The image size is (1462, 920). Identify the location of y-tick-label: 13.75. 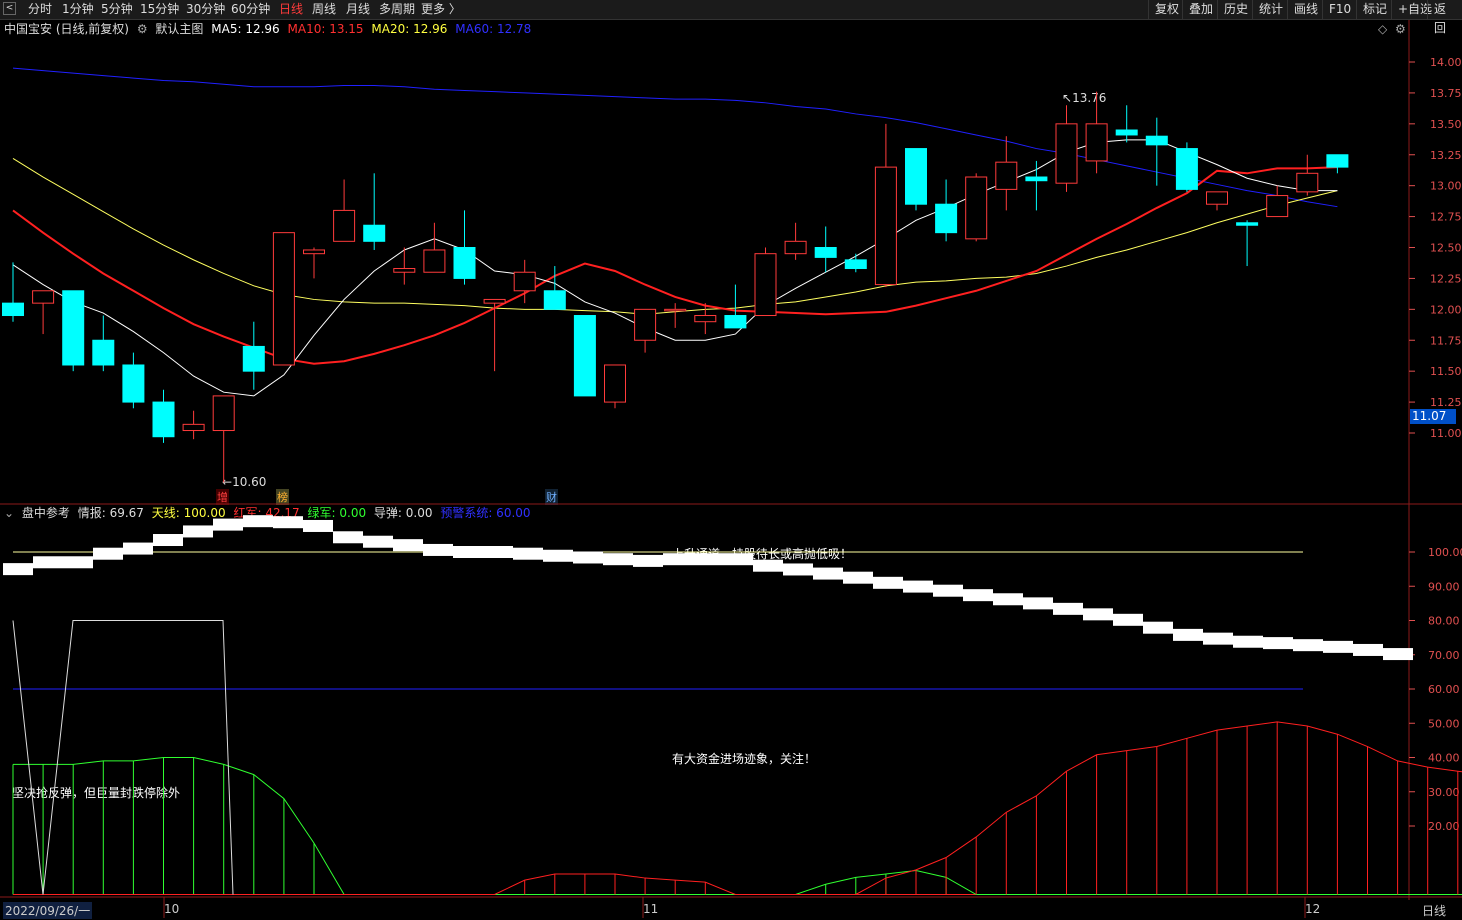
(1446, 93).